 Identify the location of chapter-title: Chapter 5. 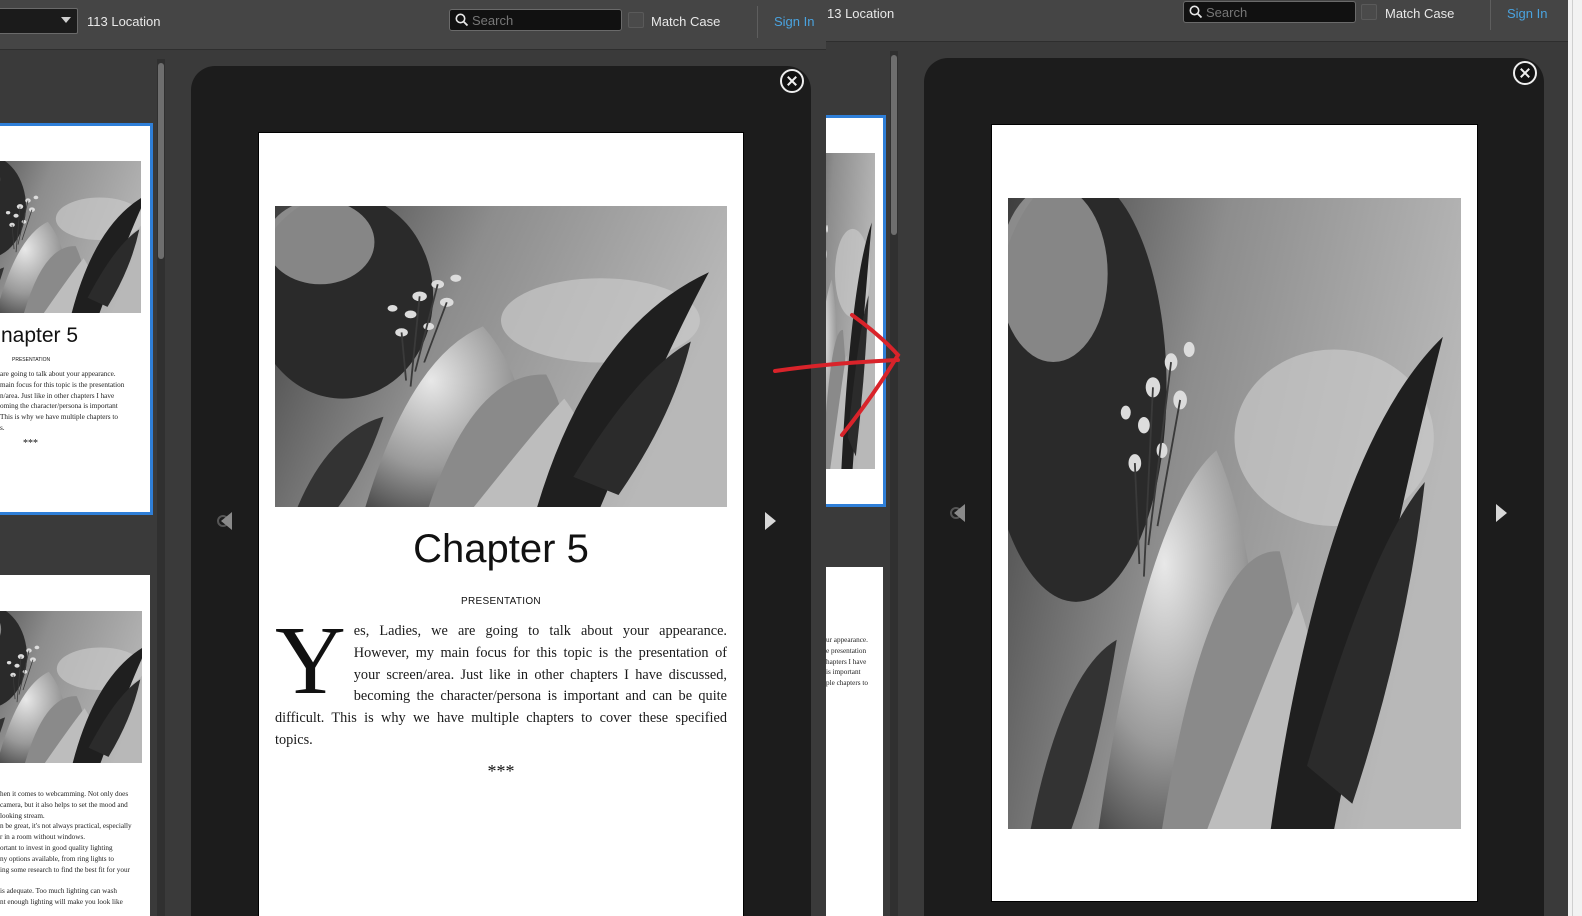
(501, 549).